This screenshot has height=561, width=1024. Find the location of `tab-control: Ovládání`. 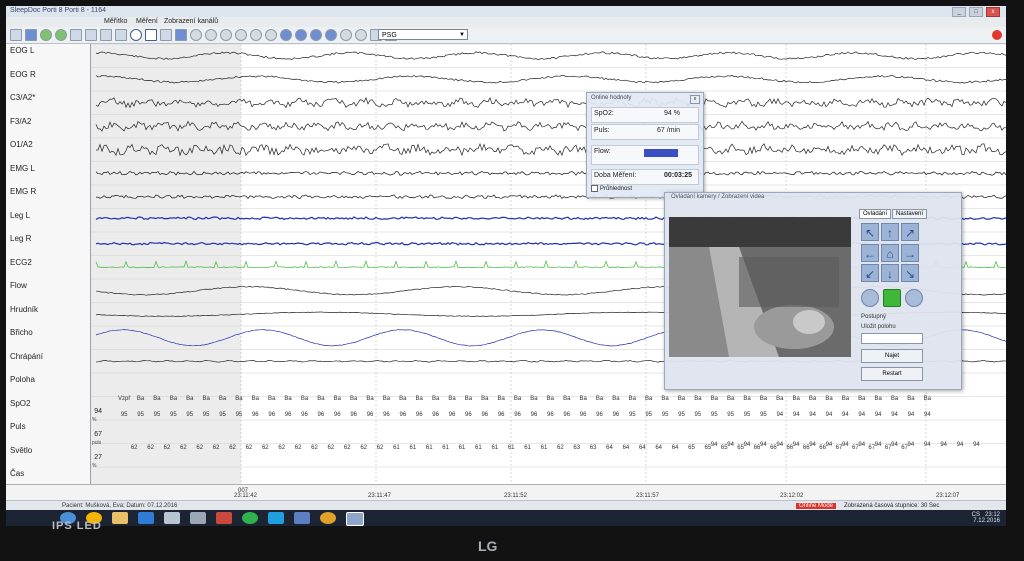

tab-control: Ovládání is located at coordinates (875, 214).